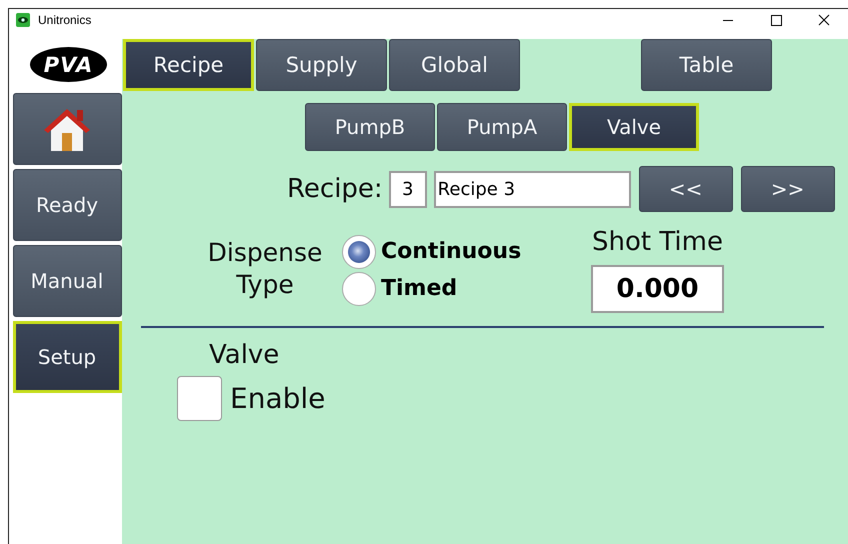 The height and width of the screenshot is (544, 848). I want to click on tab: Table, so click(706, 65).